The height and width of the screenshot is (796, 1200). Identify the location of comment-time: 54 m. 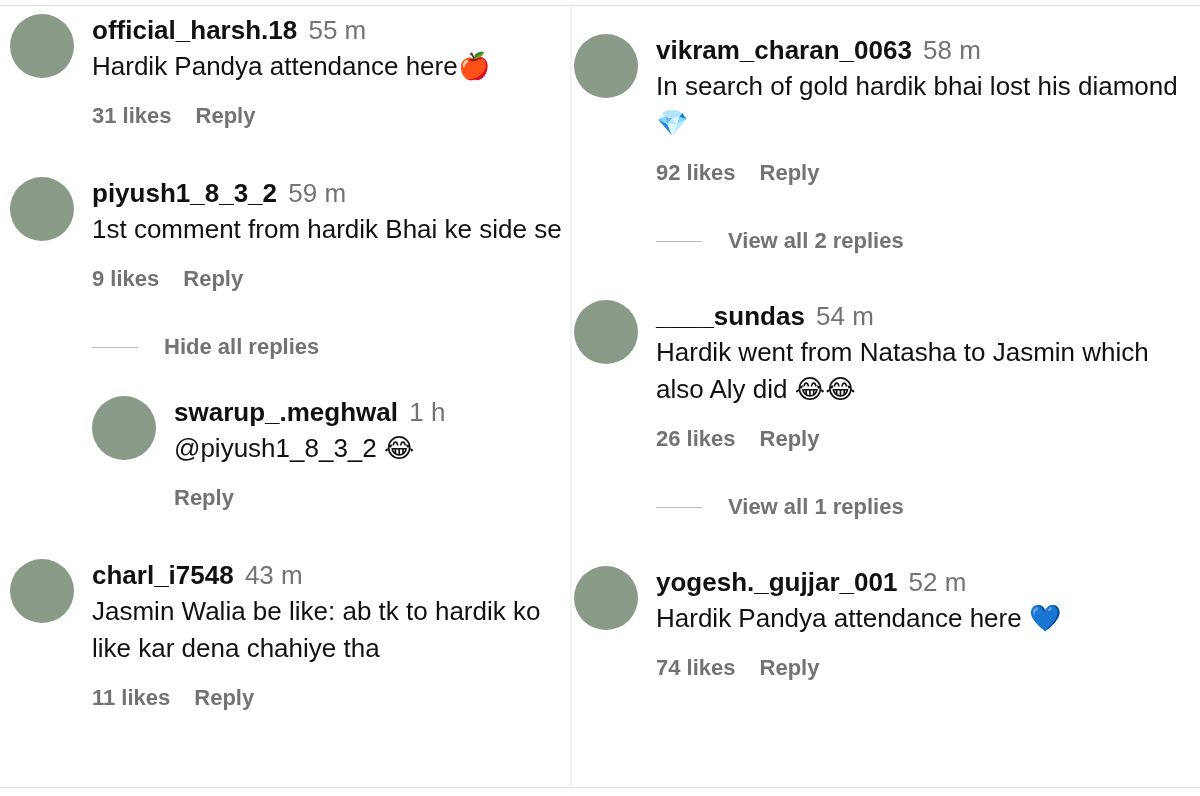
(845, 316).